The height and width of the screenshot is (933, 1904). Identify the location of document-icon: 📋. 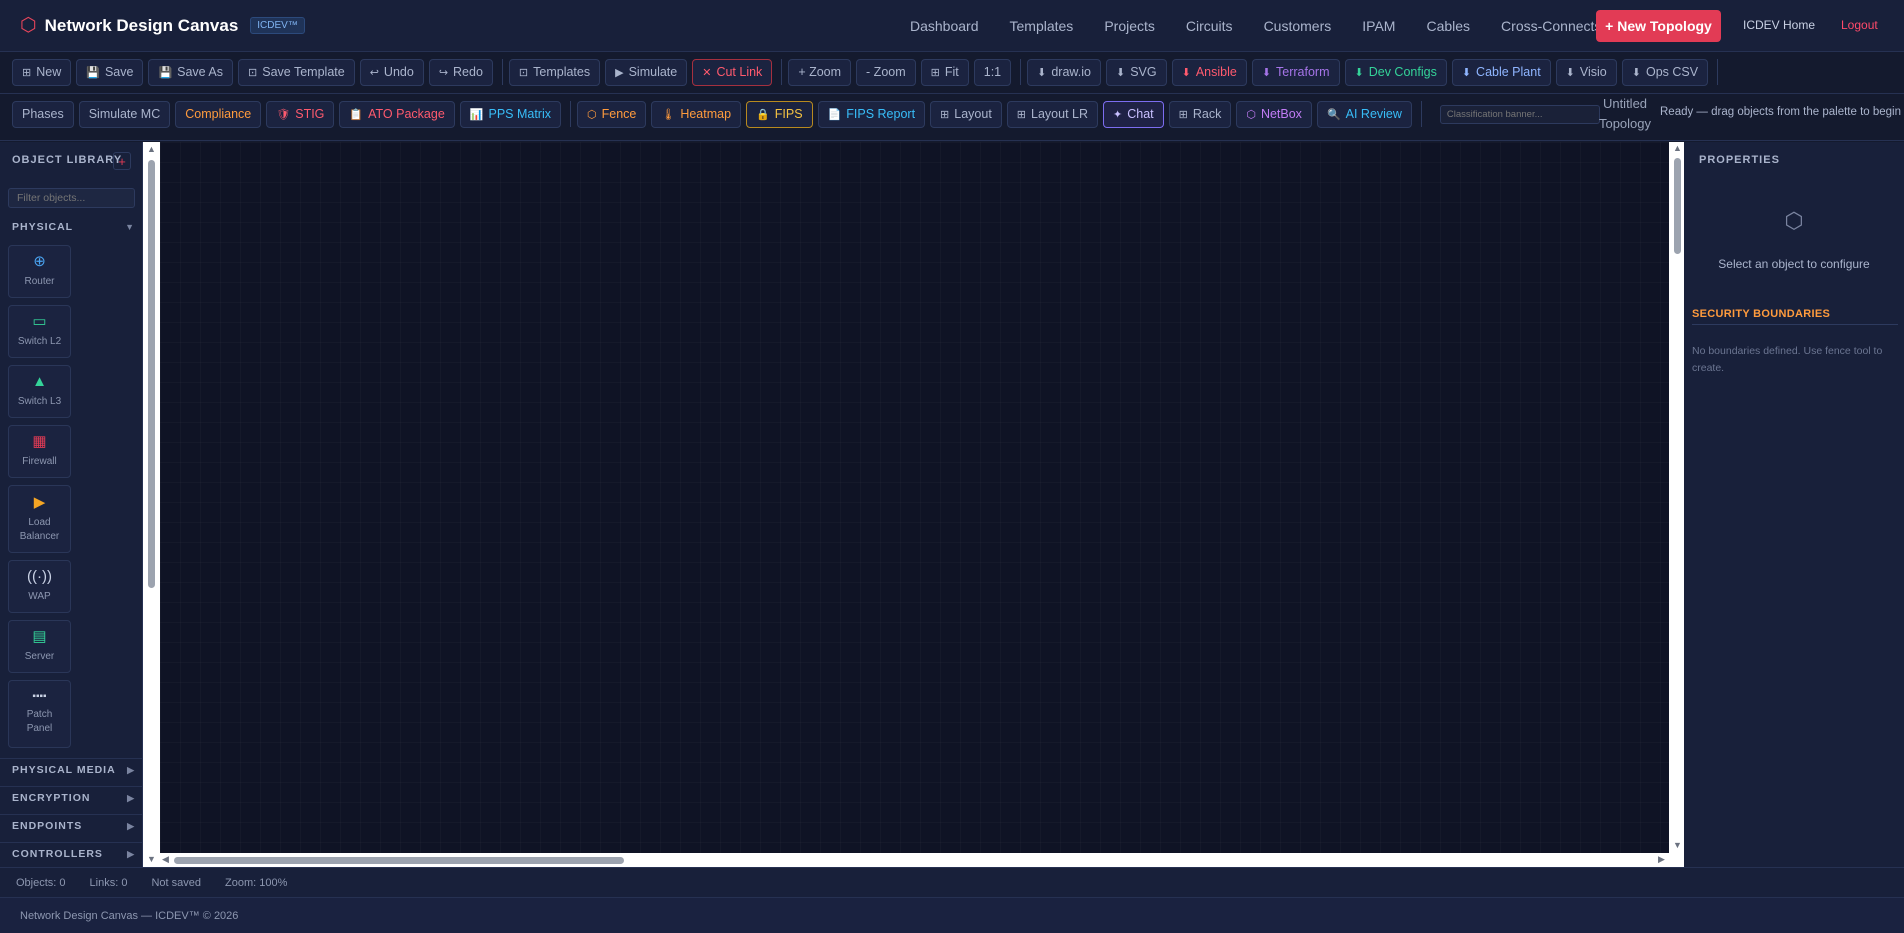
(356, 114).